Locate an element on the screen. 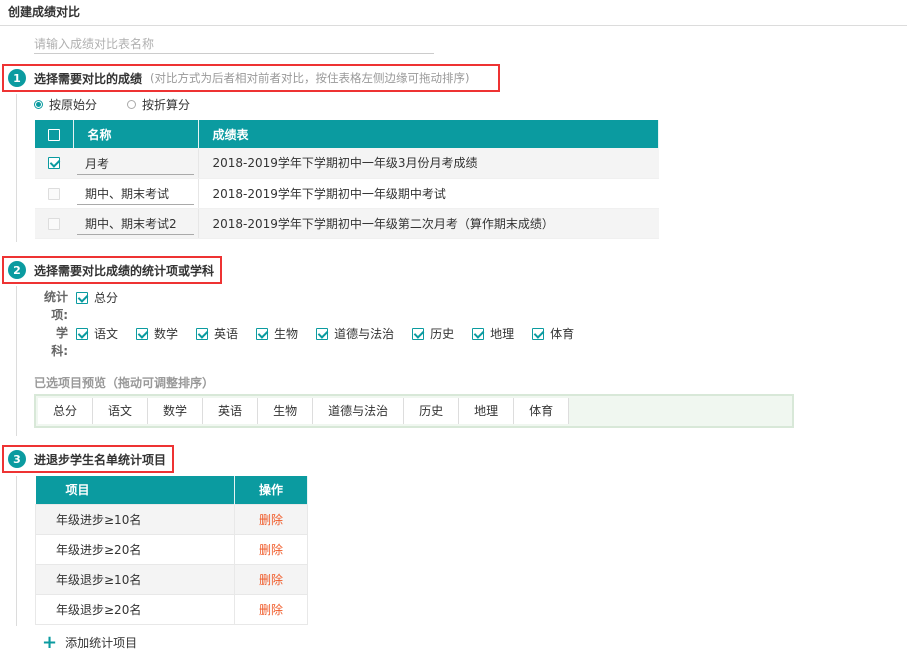 This screenshot has width=907, height=658. subject-yuwen: 语文 is located at coordinates (97, 333).